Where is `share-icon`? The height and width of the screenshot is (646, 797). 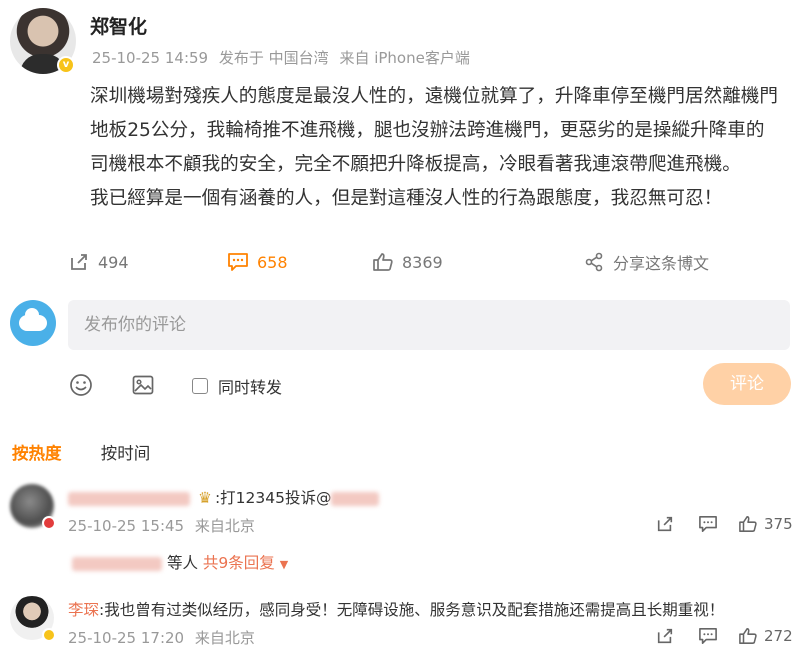 share-icon is located at coordinates (594, 262).